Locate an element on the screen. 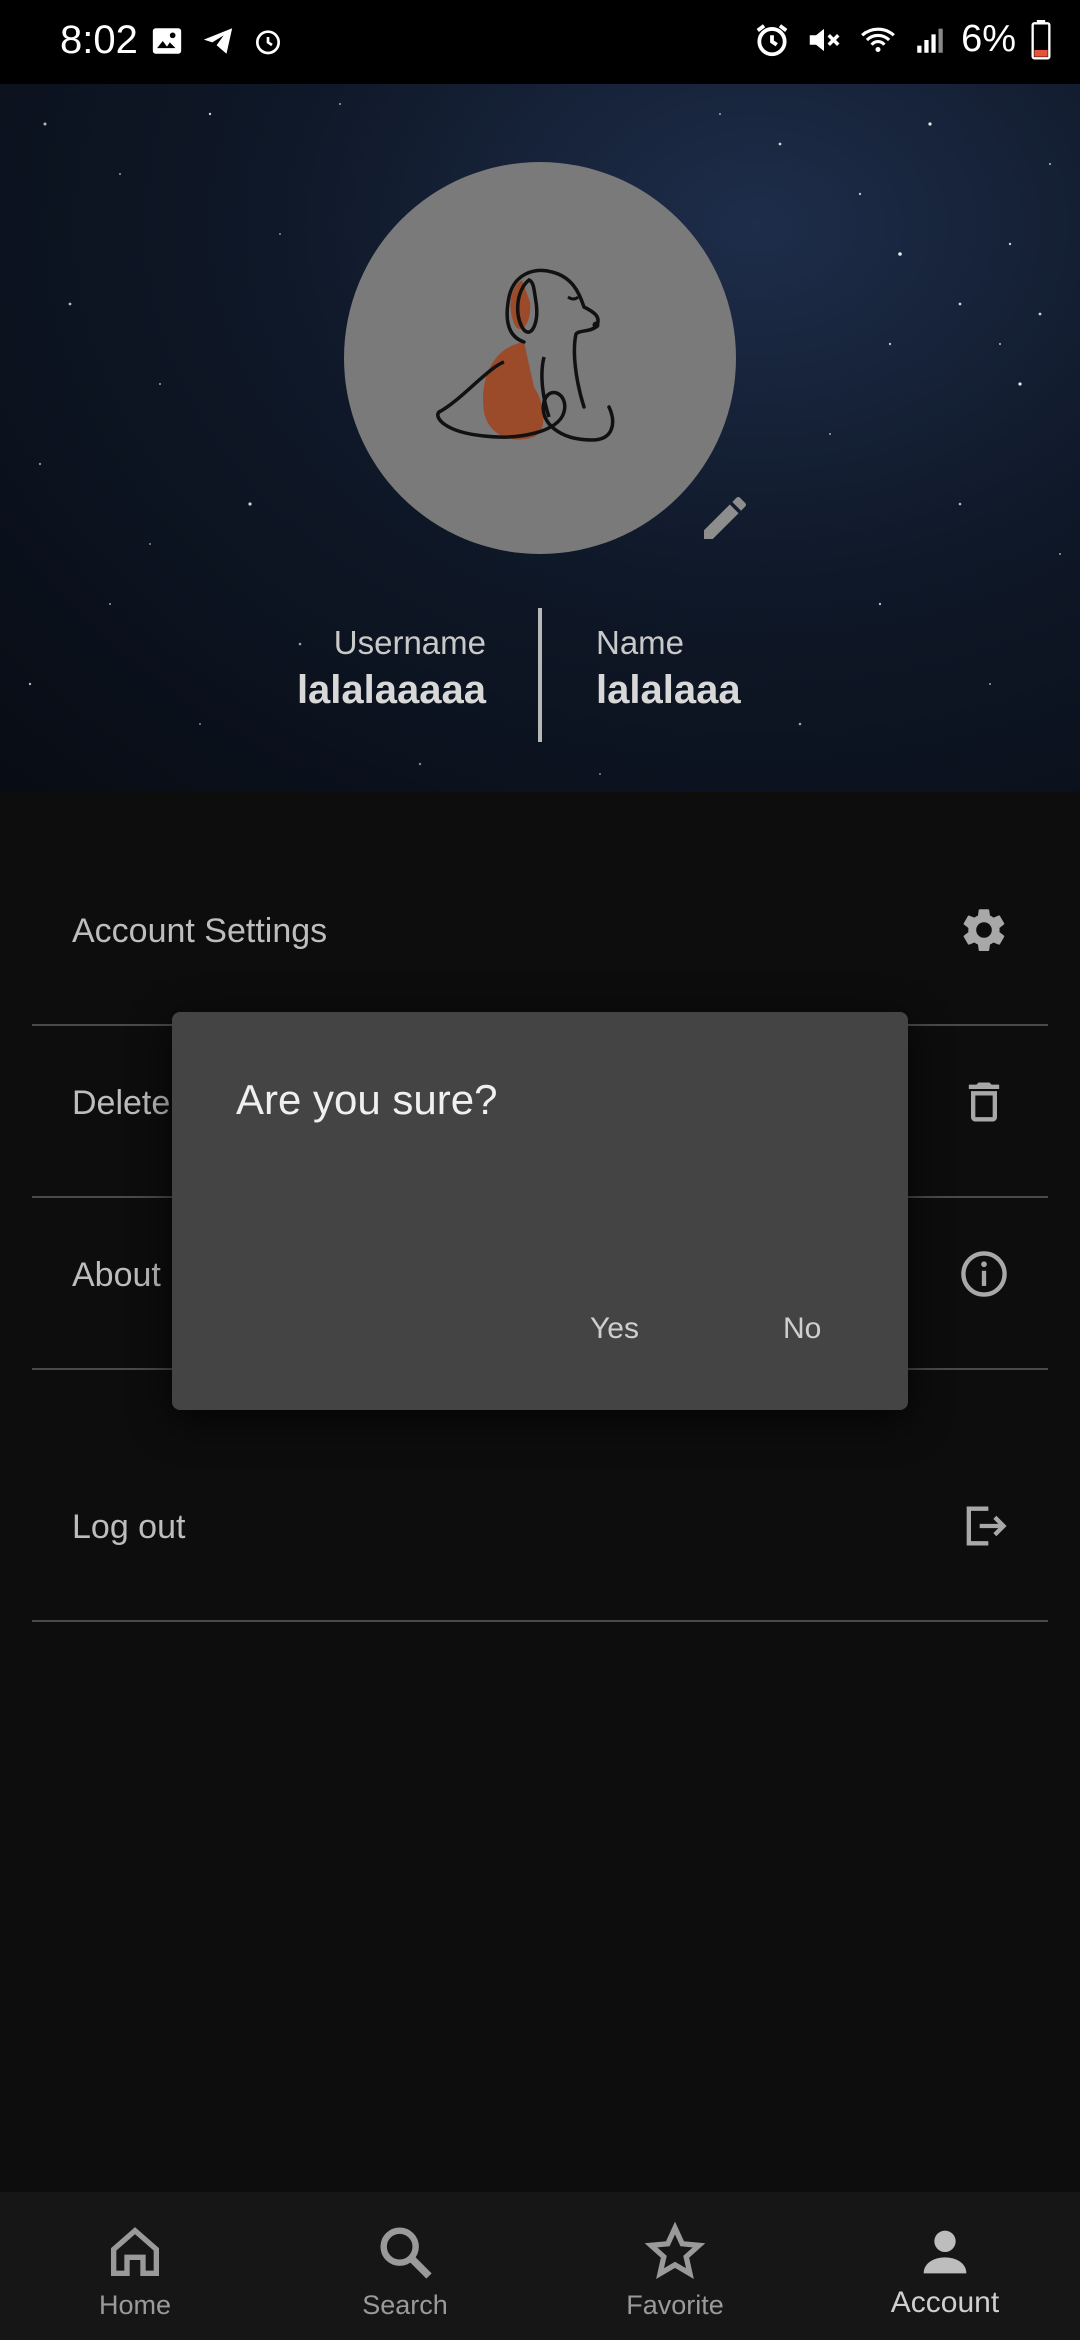 The height and width of the screenshot is (2340, 1080). battery-percent: 6% is located at coordinates (988, 39).